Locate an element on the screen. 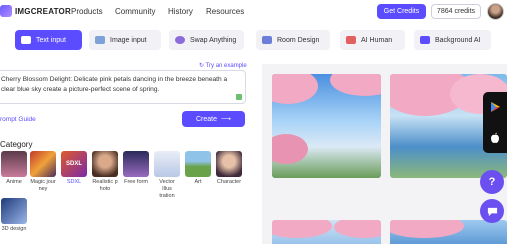  user-avatar is located at coordinates (495, 11).